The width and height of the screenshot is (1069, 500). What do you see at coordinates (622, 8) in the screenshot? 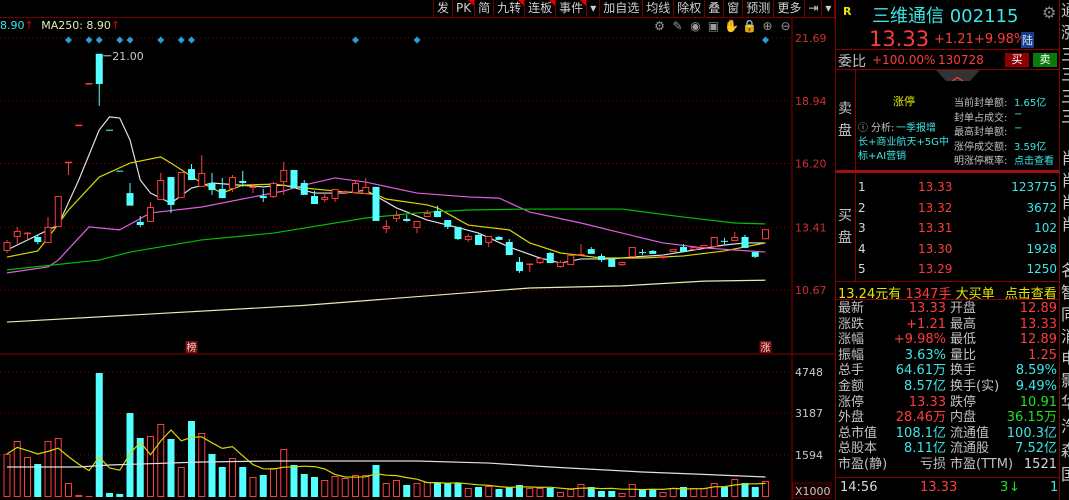
I see `toolbar-button: 加自选` at bounding box center [622, 8].